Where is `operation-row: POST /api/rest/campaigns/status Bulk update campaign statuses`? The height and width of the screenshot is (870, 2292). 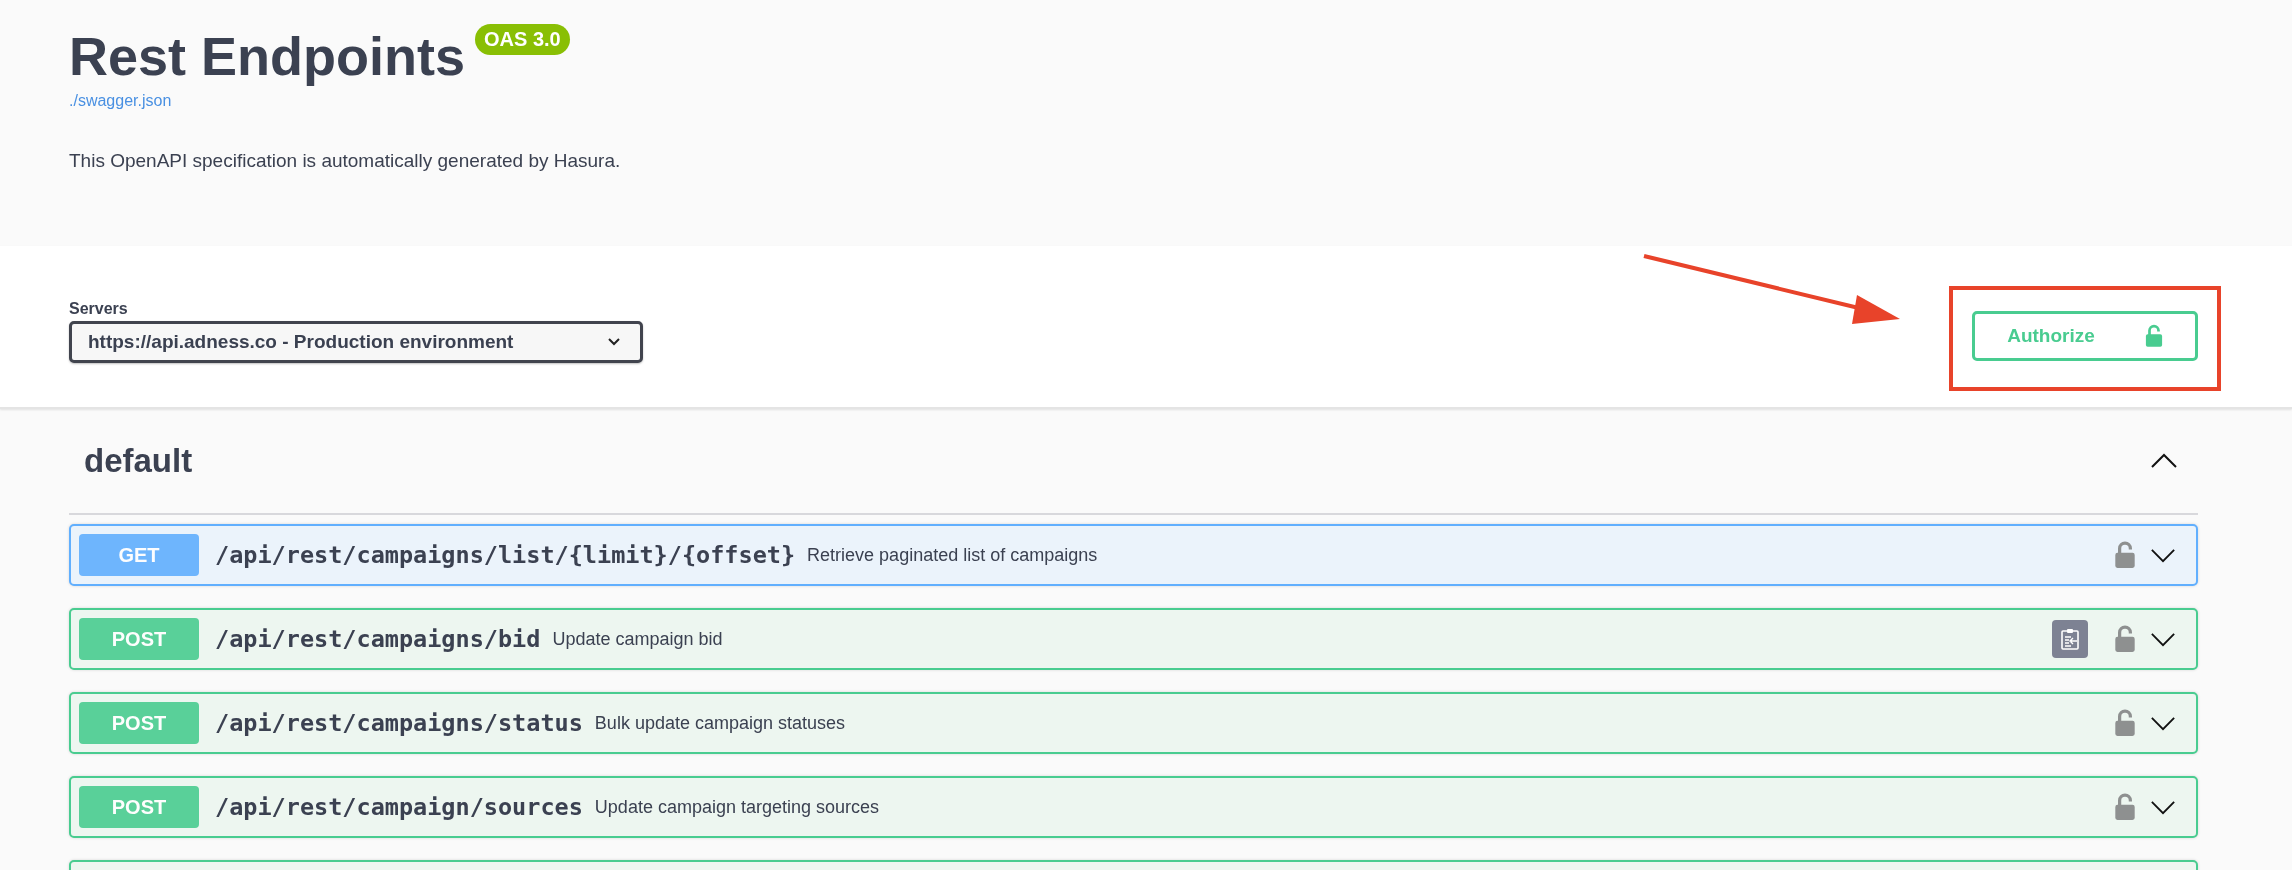 operation-row: POST /api/rest/campaigns/status Bulk update campaign statuses is located at coordinates (1133, 723).